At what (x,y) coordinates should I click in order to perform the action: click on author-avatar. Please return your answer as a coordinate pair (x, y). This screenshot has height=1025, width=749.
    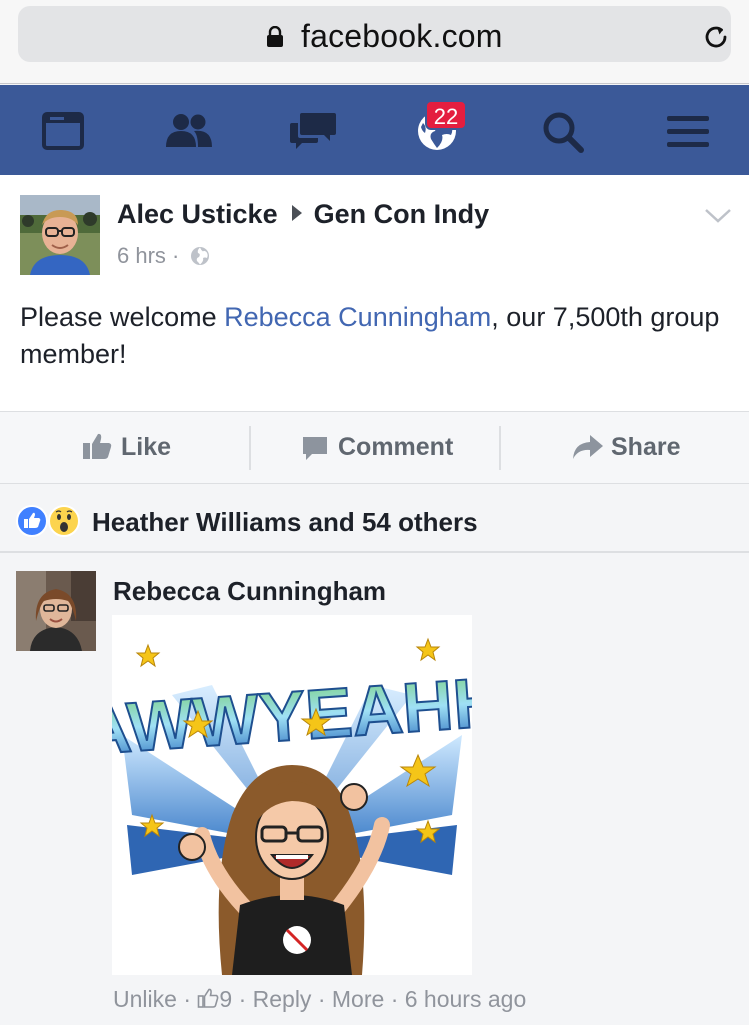
    Looking at the image, I should click on (60, 235).